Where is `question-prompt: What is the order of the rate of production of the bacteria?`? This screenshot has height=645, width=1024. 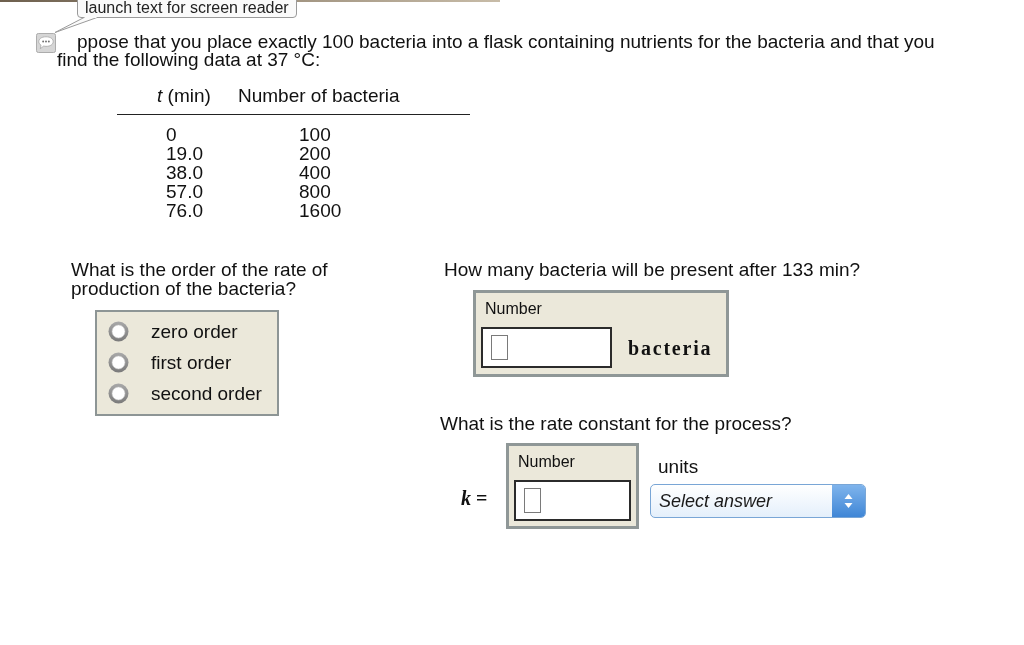
question-prompt: What is the order of the rate of production of the bacteria? is located at coordinates (200, 279).